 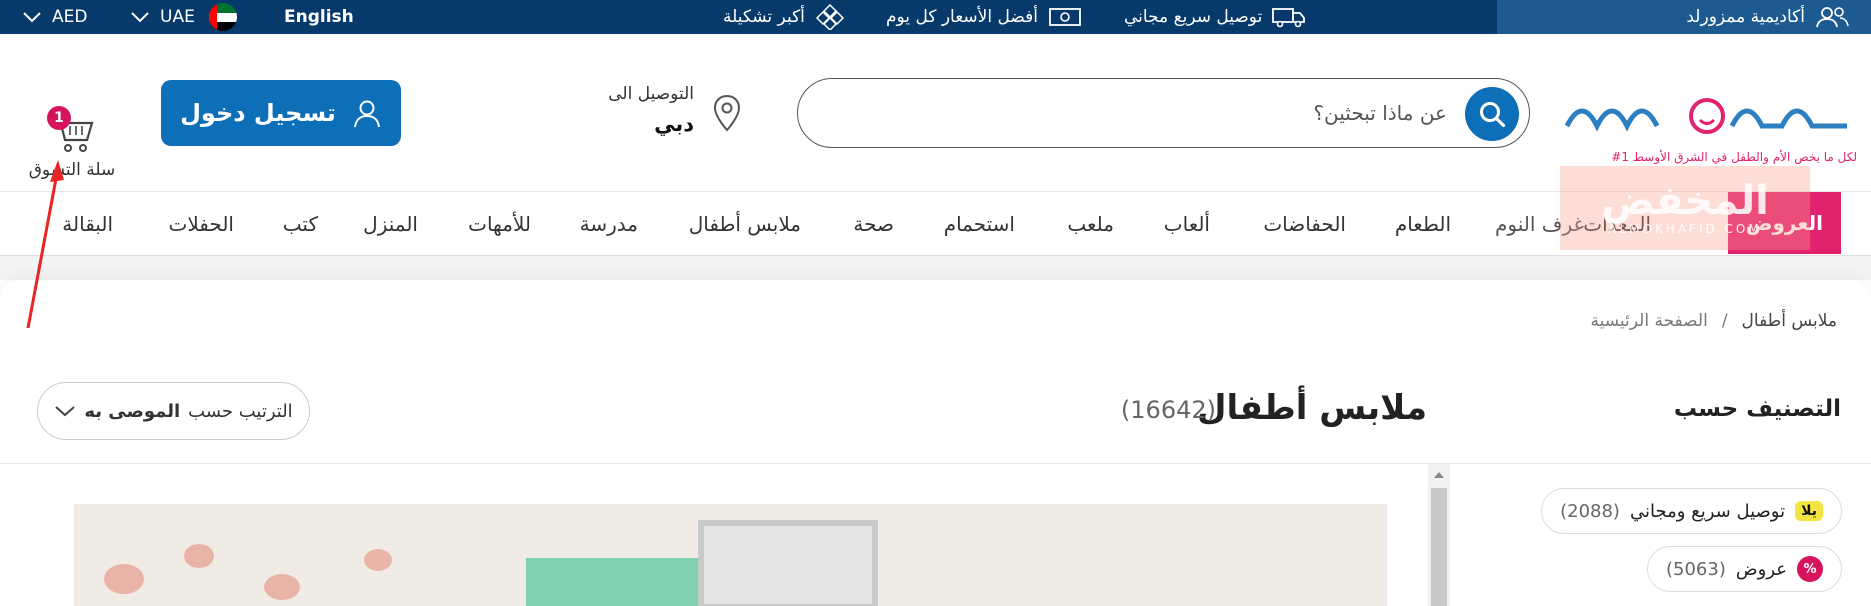 I want to click on login-button: تسجيل دخول, so click(x=281, y=113).